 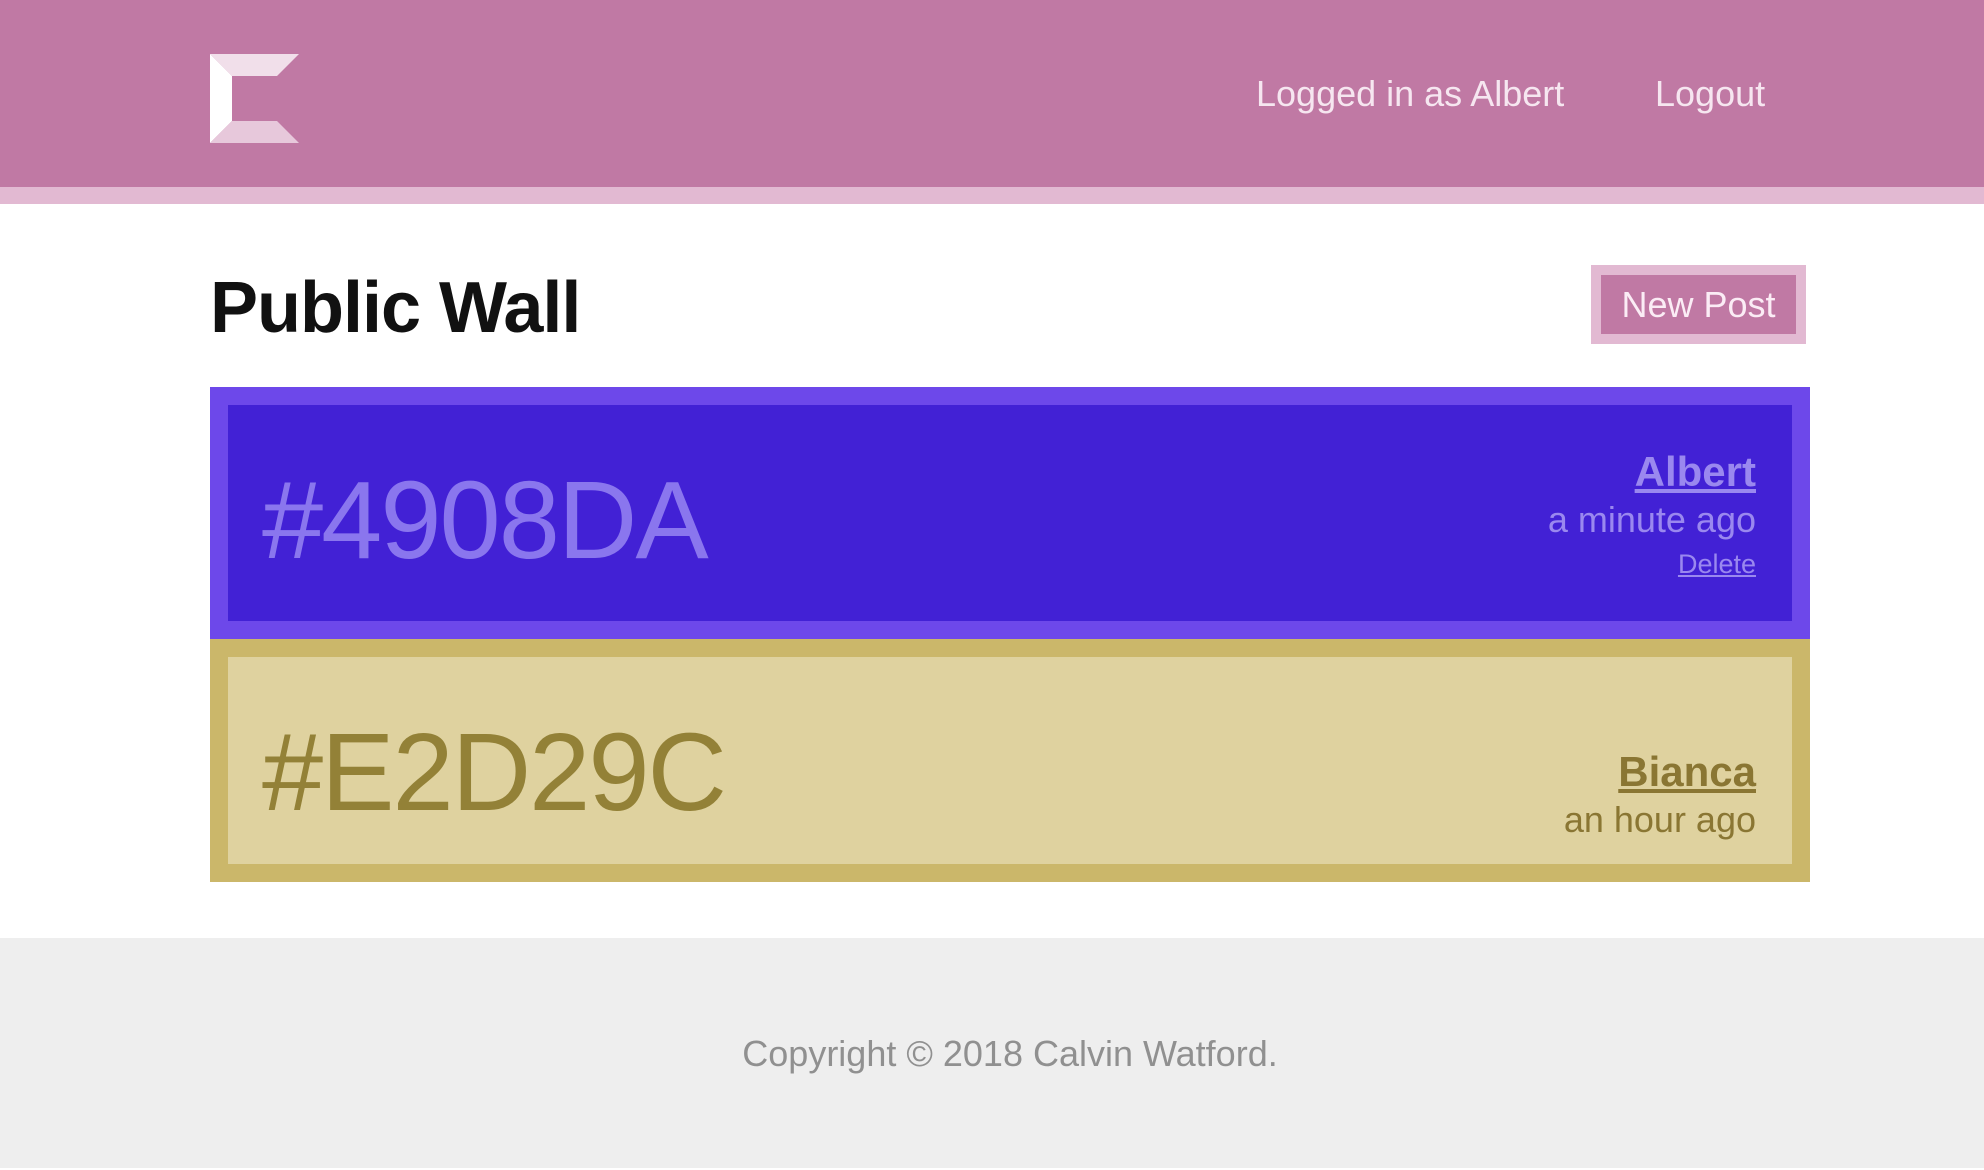 What do you see at coordinates (1410, 93) in the screenshot?
I see `logged-in-status: Logged in as Albert` at bounding box center [1410, 93].